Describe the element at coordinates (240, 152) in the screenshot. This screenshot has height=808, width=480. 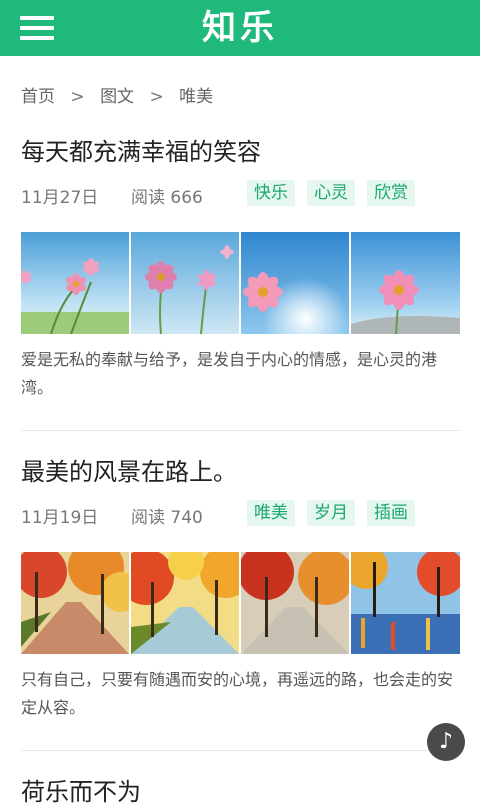
I see `article-title: 每天都充满幸福的笑容` at that location.